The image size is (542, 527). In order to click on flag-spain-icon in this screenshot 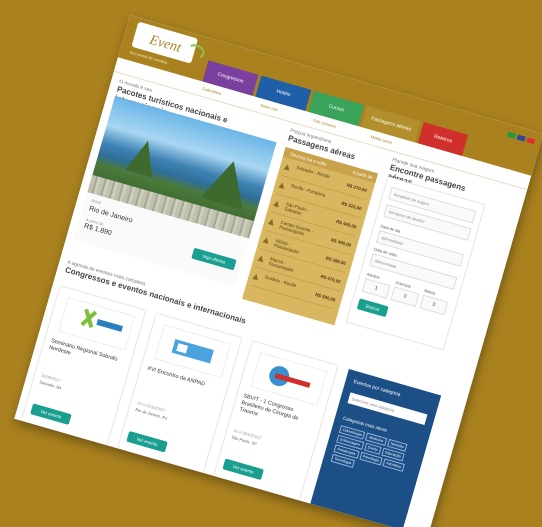, I will do `click(531, 141)`.